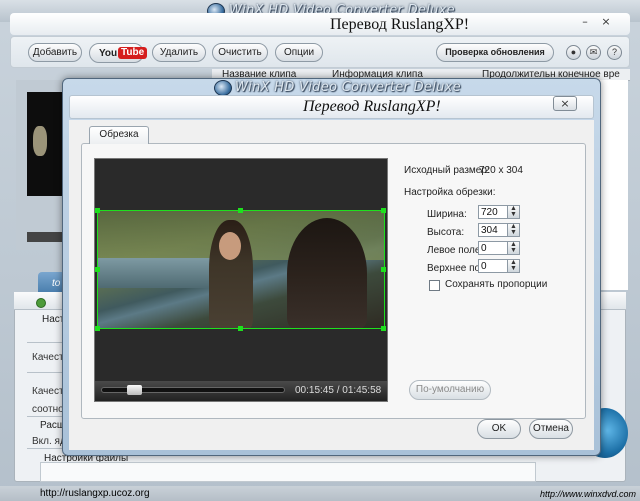 Image resolution: width=640 pixels, height=501 pixels. Describe the element at coordinates (95, 493) in the screenshot. I see `footer-url-left: http://ruslangxp.ucoz.org` at that location.